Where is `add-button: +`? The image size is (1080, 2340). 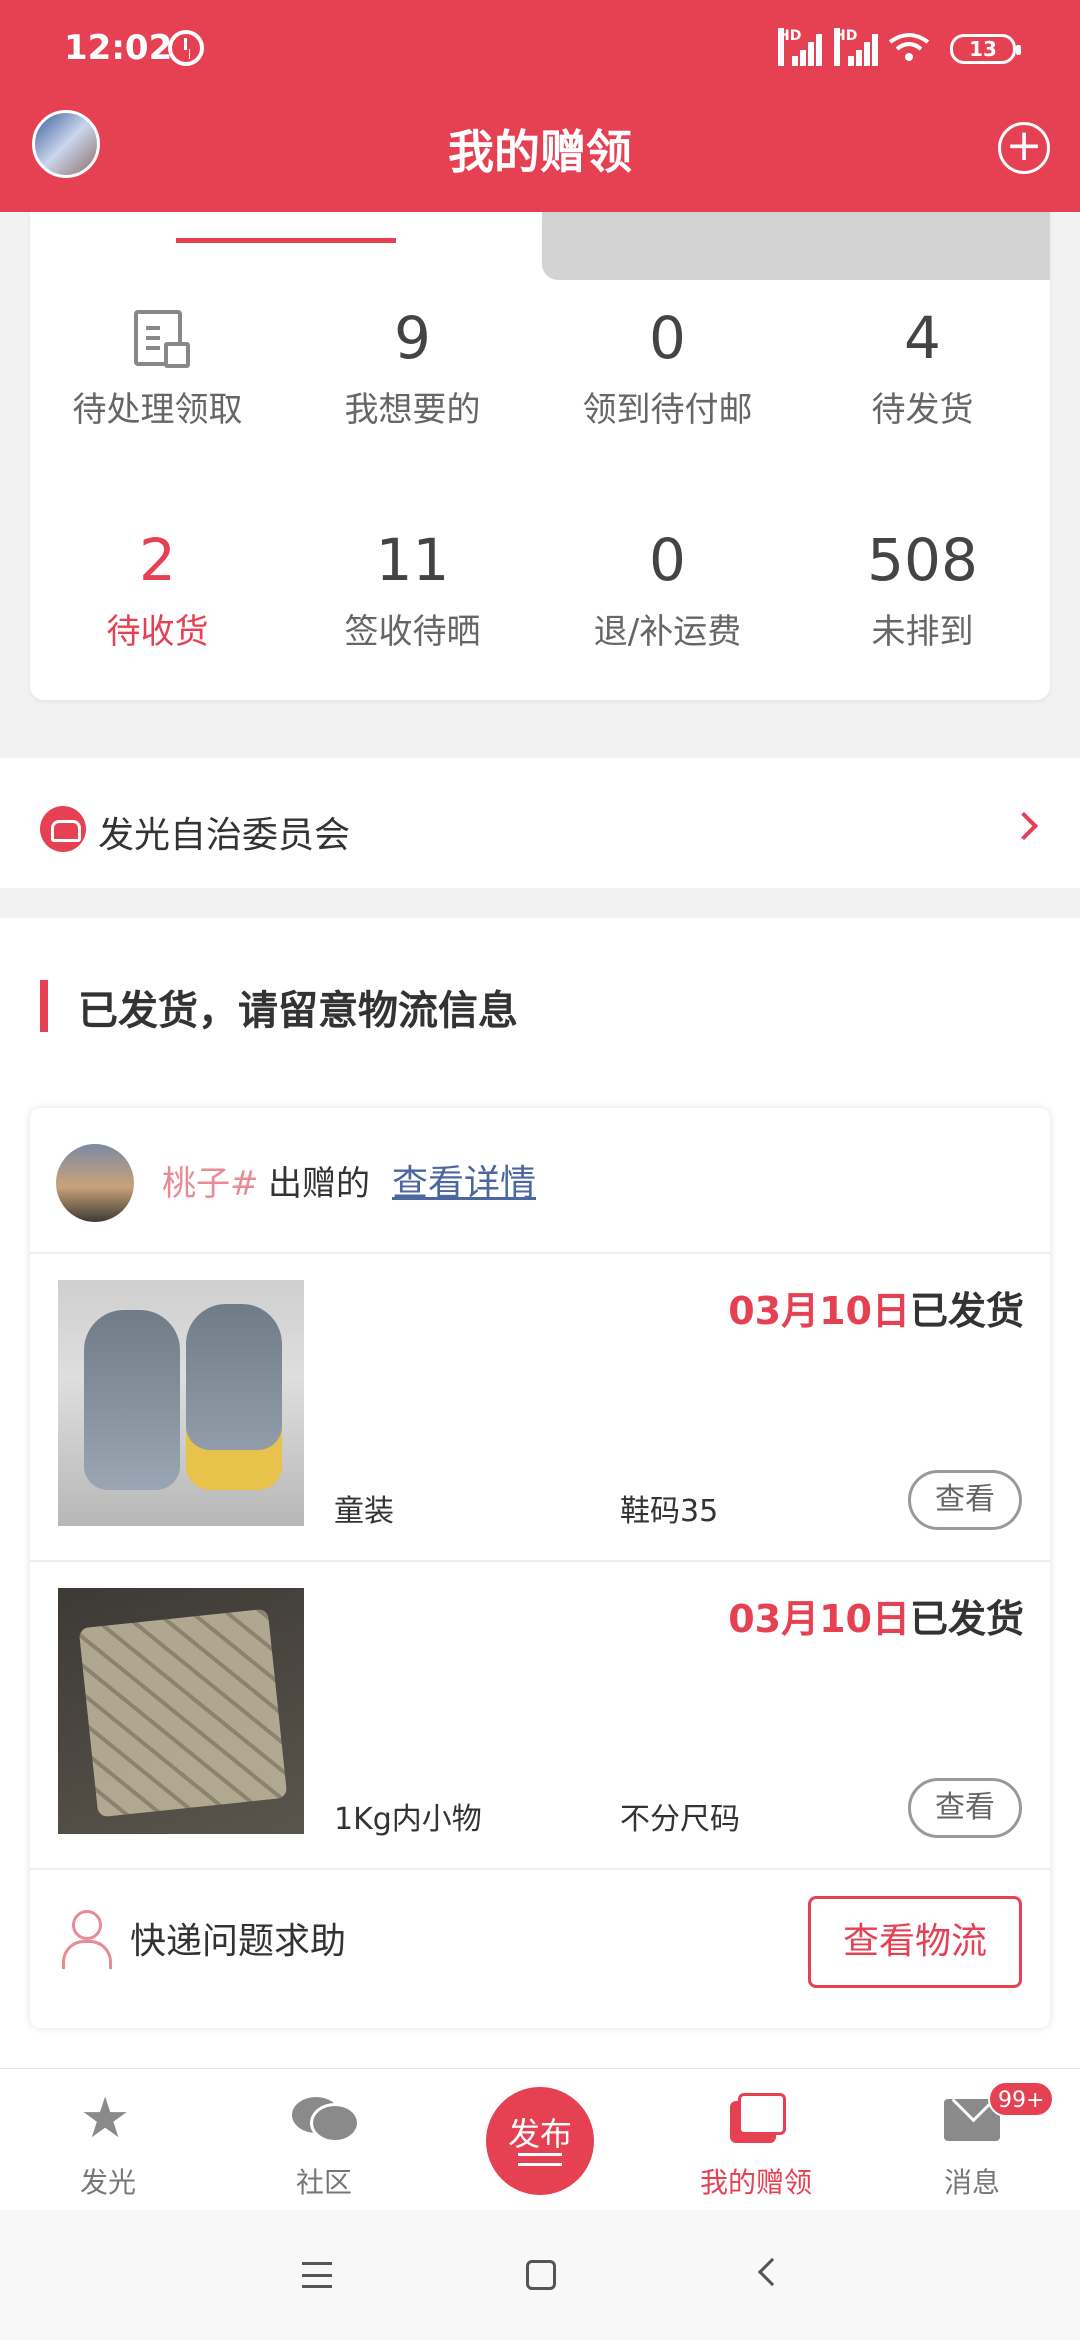 add-button: + is located at coordinates (1024, 148).